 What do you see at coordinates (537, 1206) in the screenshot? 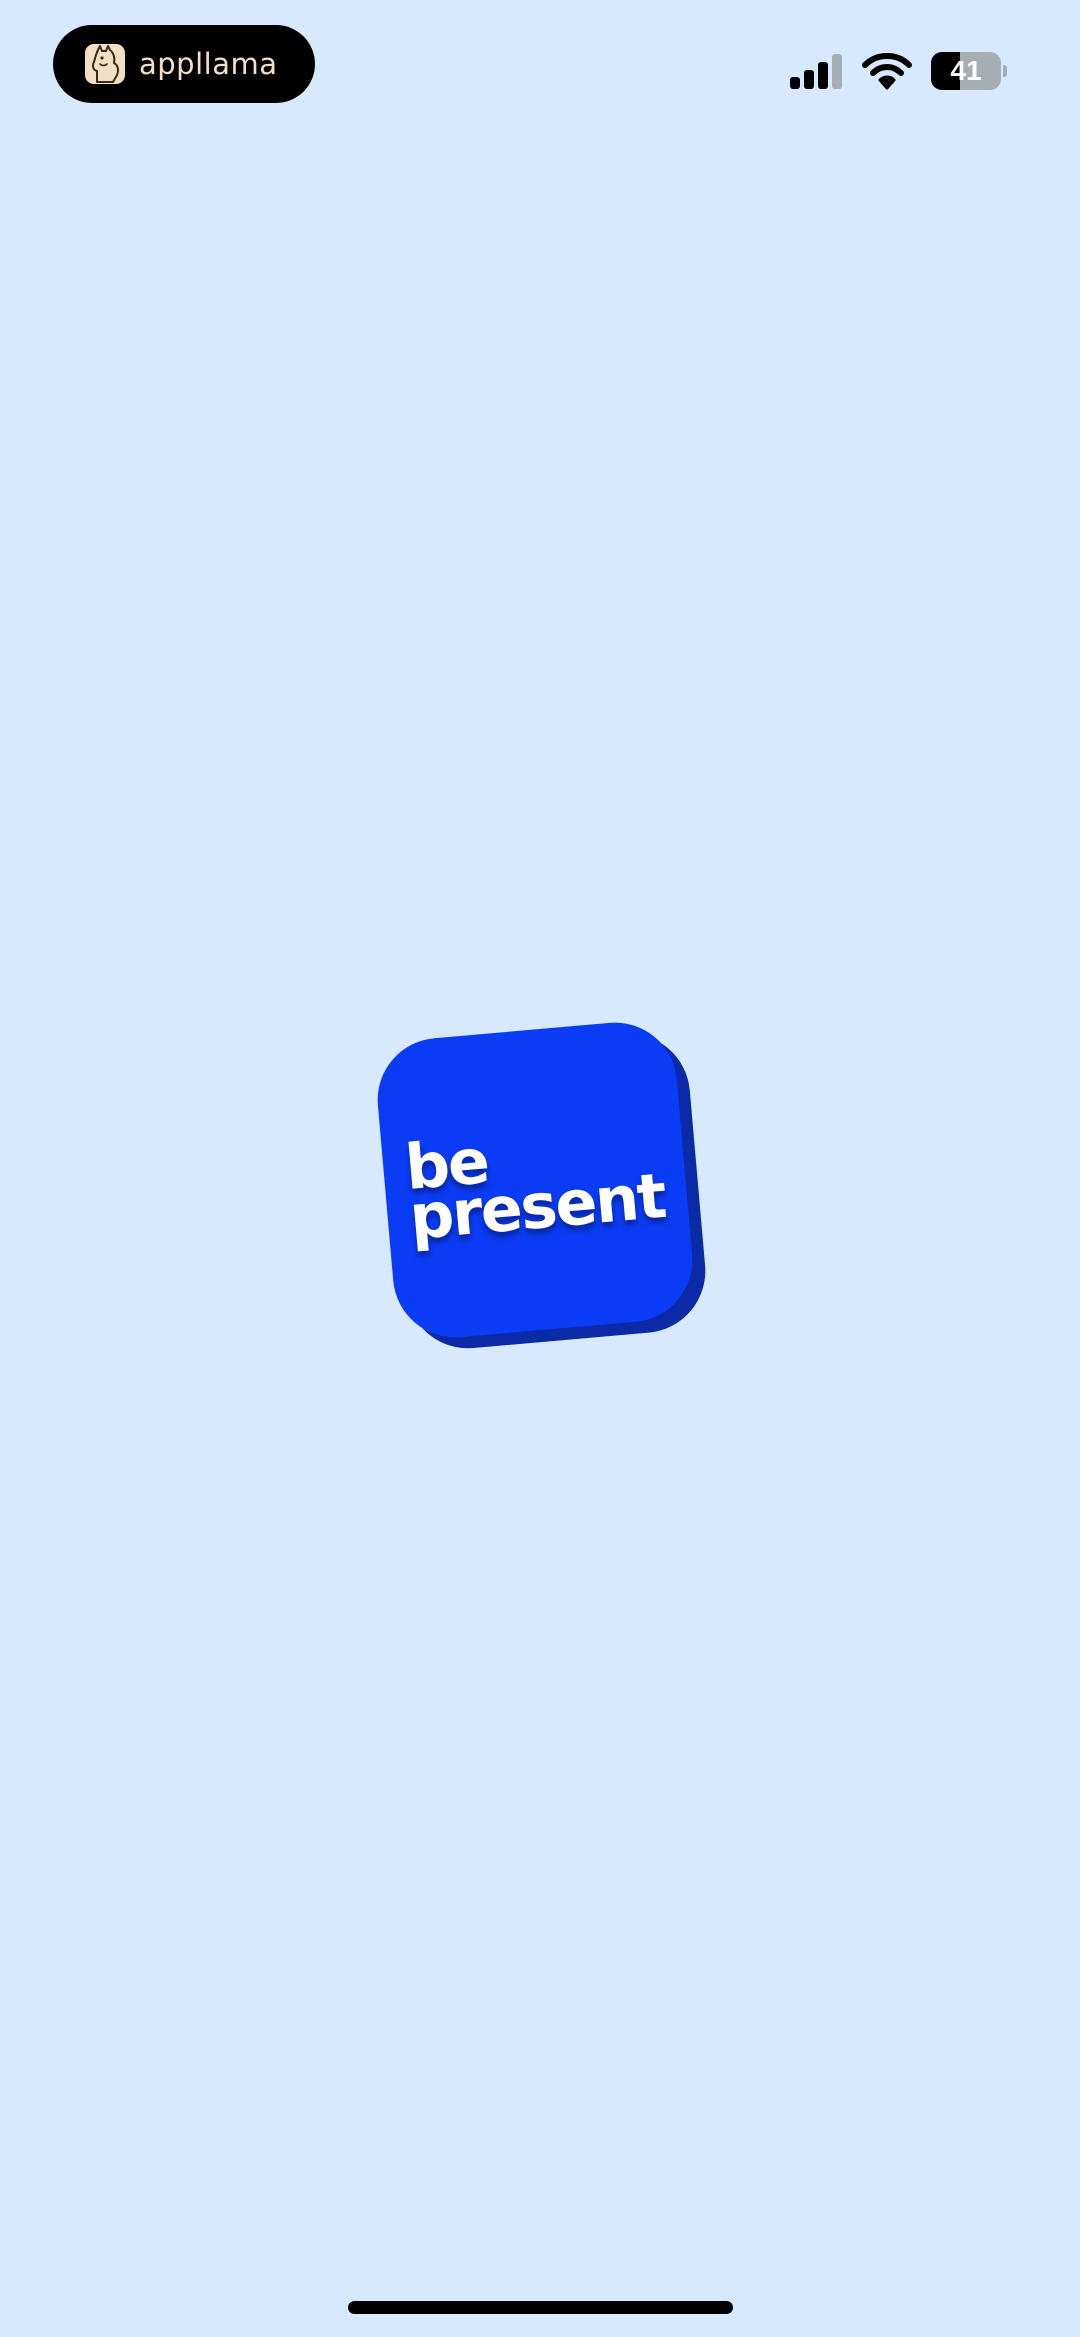
I see `logo-word-present: present` at bounding box center [537, 1206].